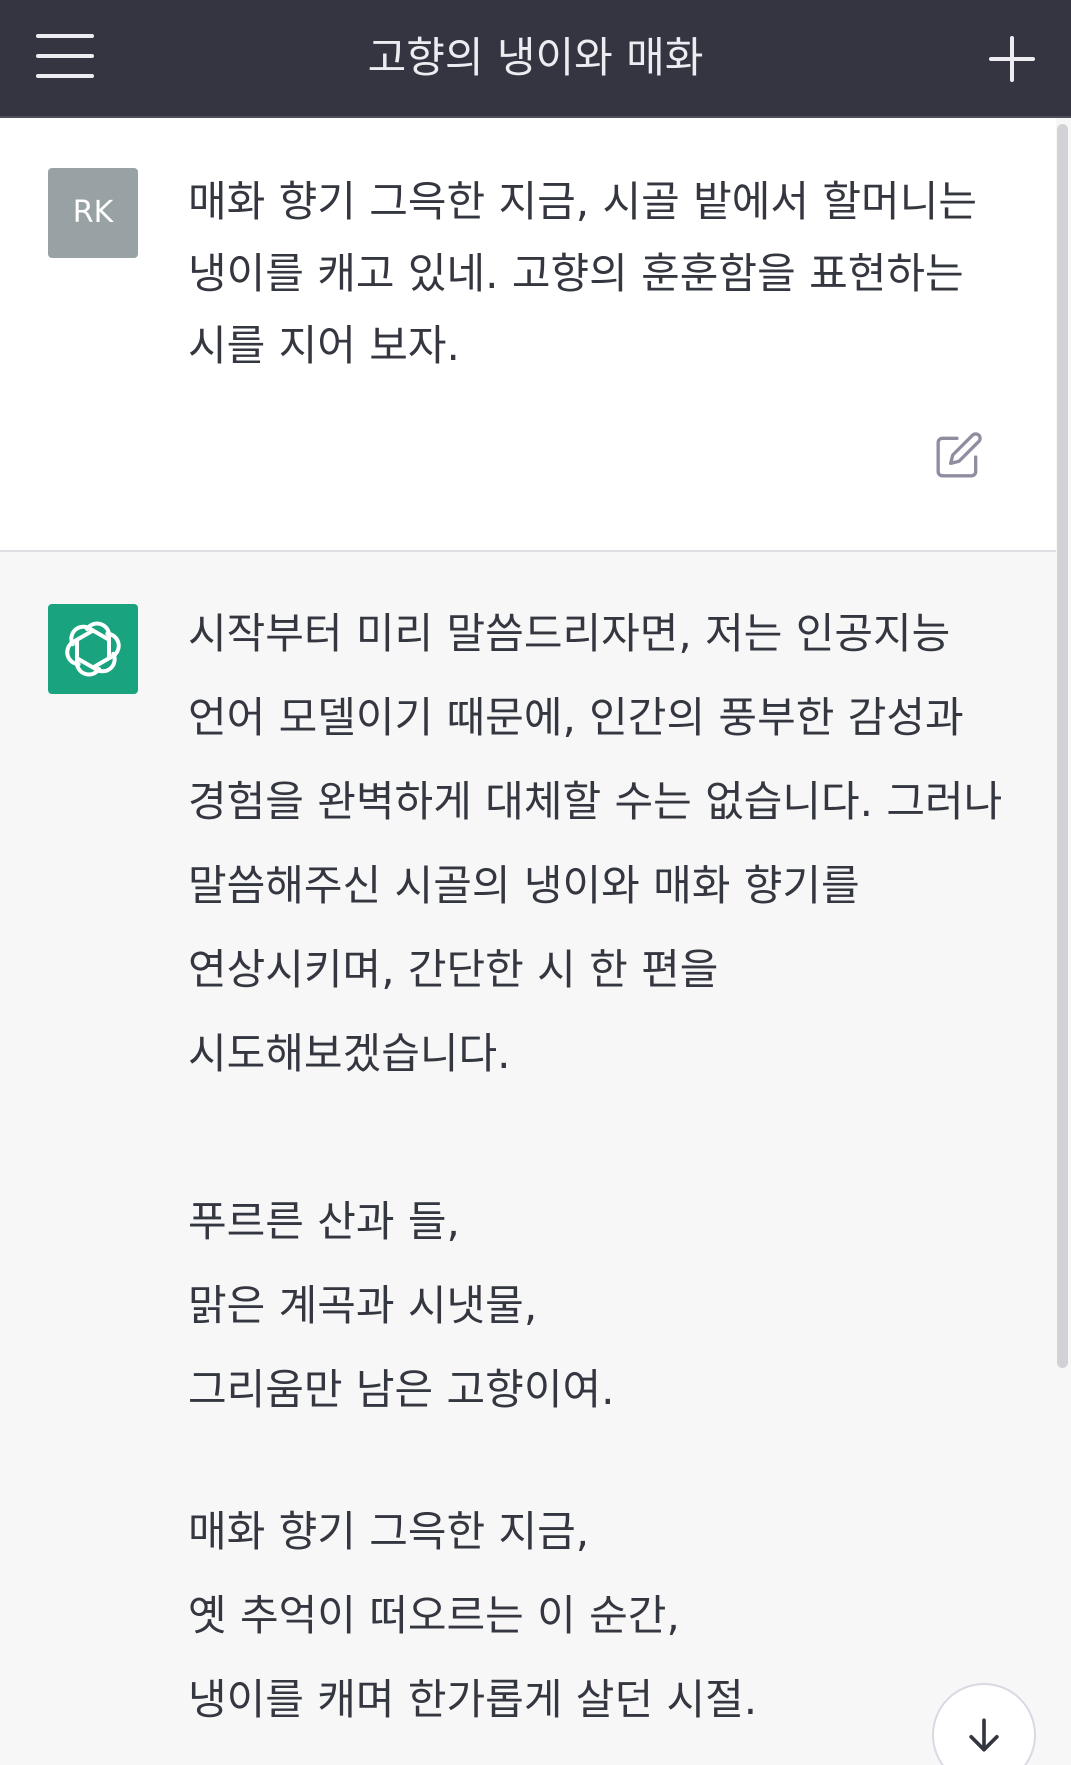  I want to click on openai-logo-icon, so click(93, 649).